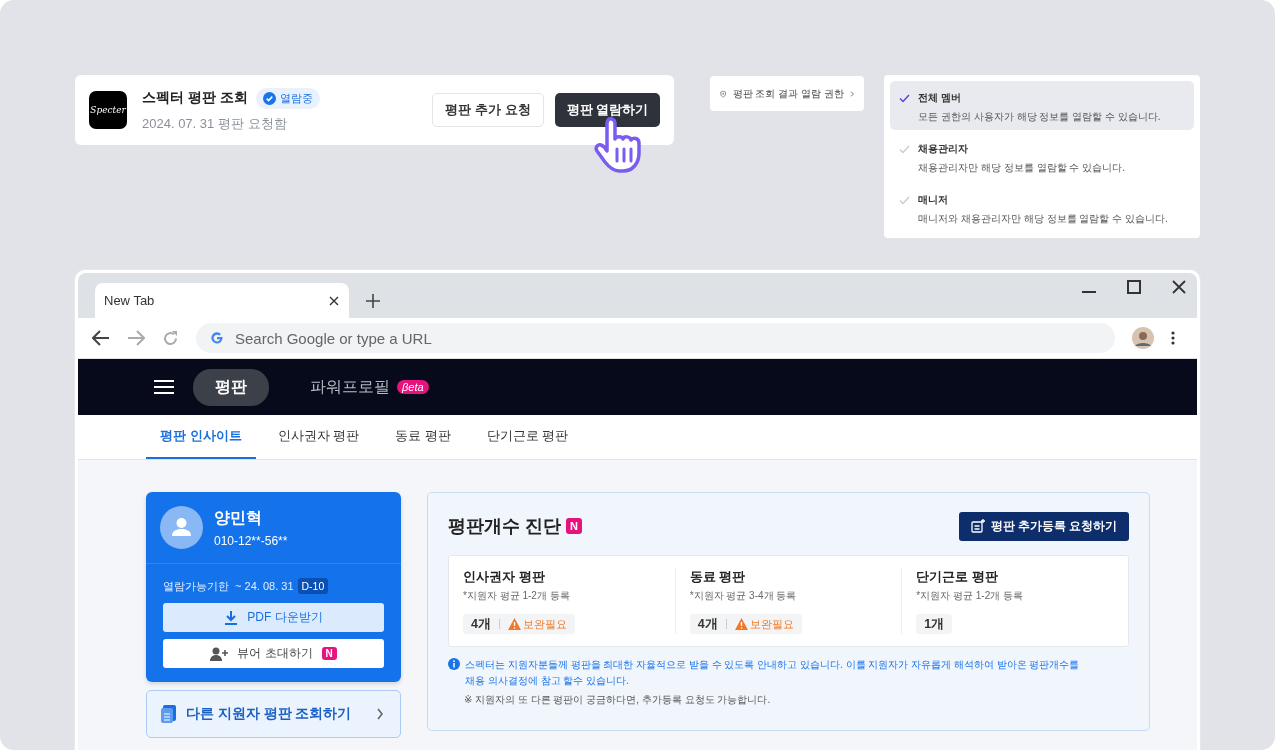 The width and height of the screenshot is (1275, 750). I want to click on deadline-text: 열람가능기한 ~ 24. 08. 31, so click(228, 586).